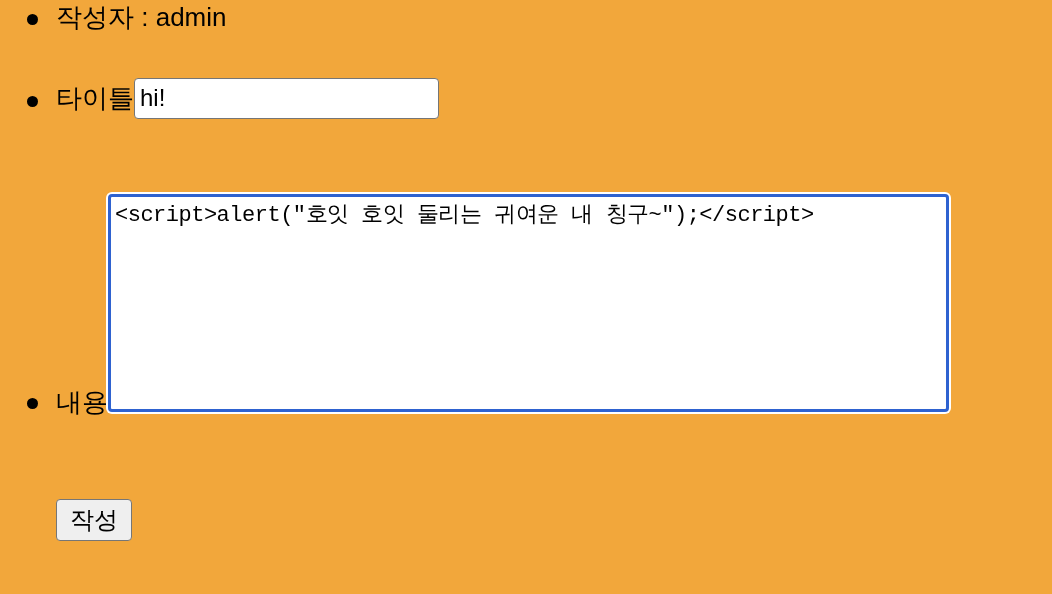 The height and width of the screenshot is (594, 1052). What do you see at coordinates (141, 17) in the screenshot?
I see `author-text: 작성자 : admin` at bounding box center [141, 17].